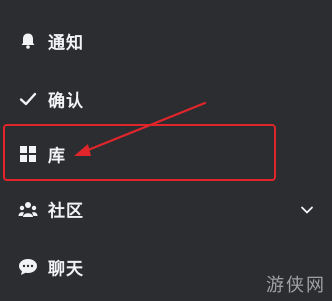 Image resolution: width=332 pixels, height=301 pixels. What do you see at coordinates (28, 99) in the screenshot?
I see `check-icon` at bounding box center [28, 99].